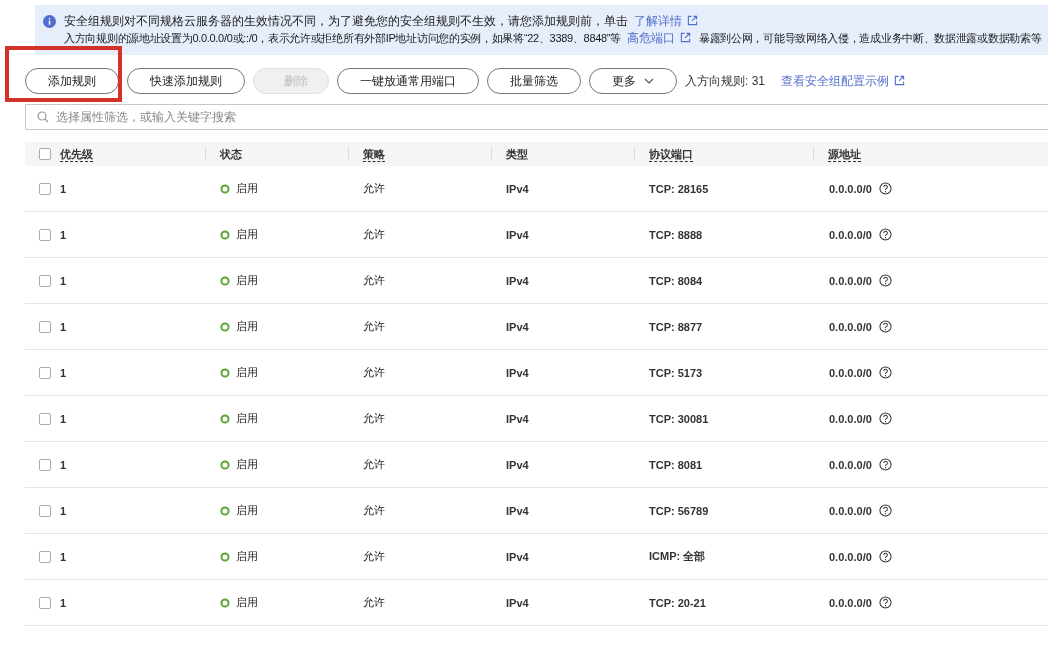 The height and width of the screenshot is (645, 1048). Describe the element at coordinates (342, 38) in the screenshot. I see `notice-text: 入方向规则的源地址设置为0.0.0.0/0或::/0，表示允许或拒绝所有外部IP地址访问您的实例，如果将“22、3389、8848”等` at that location.